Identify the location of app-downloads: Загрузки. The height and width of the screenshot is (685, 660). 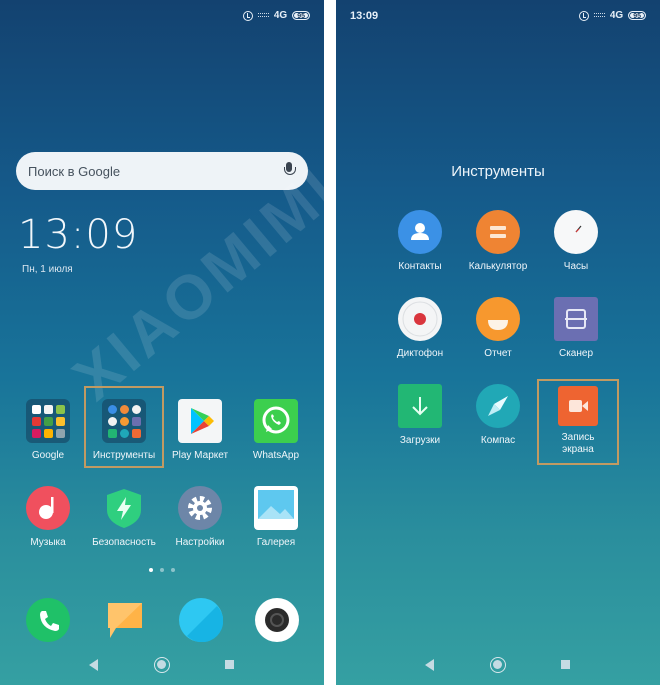
(420, 415).